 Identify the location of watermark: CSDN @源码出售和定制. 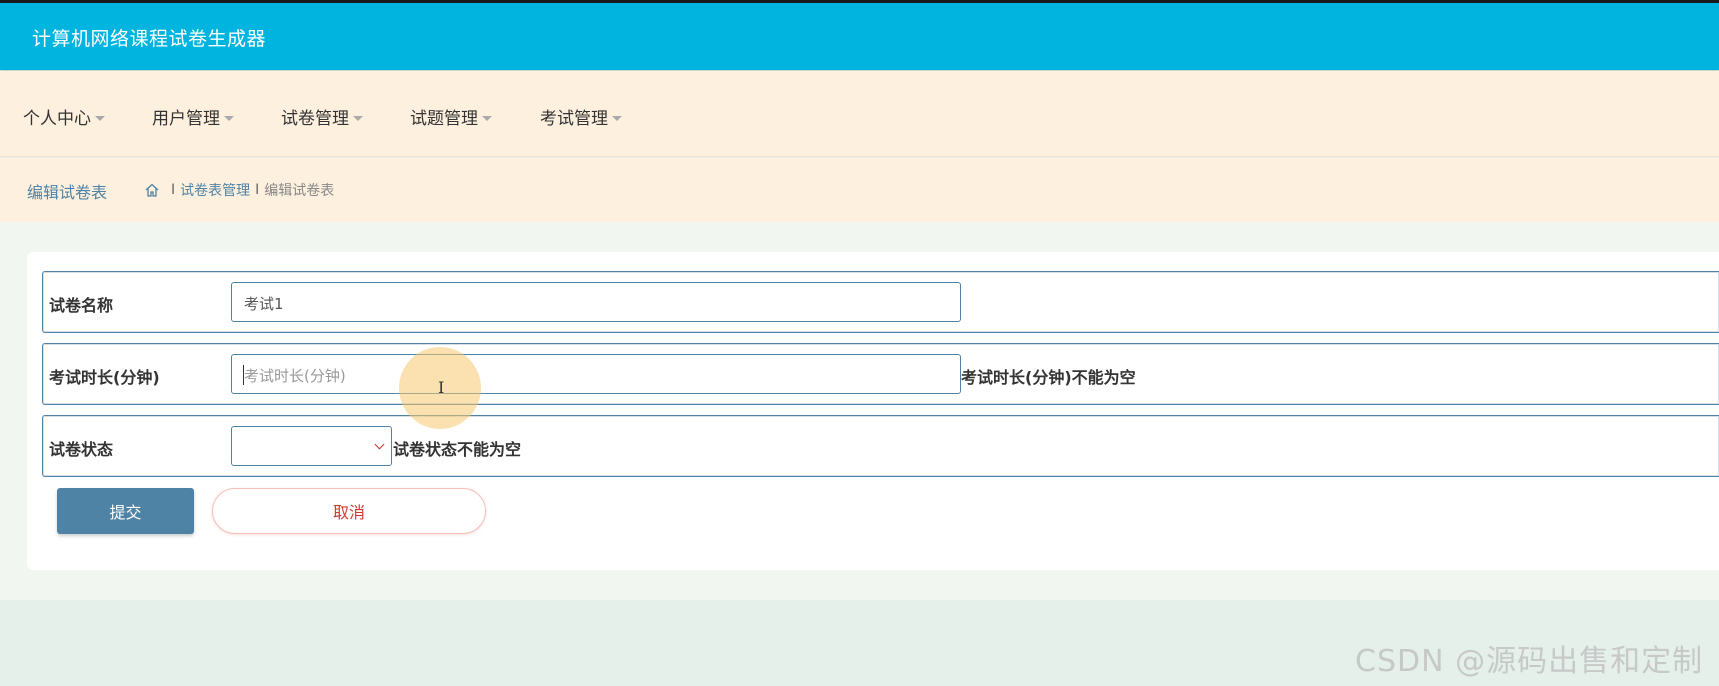
(1529, 661).